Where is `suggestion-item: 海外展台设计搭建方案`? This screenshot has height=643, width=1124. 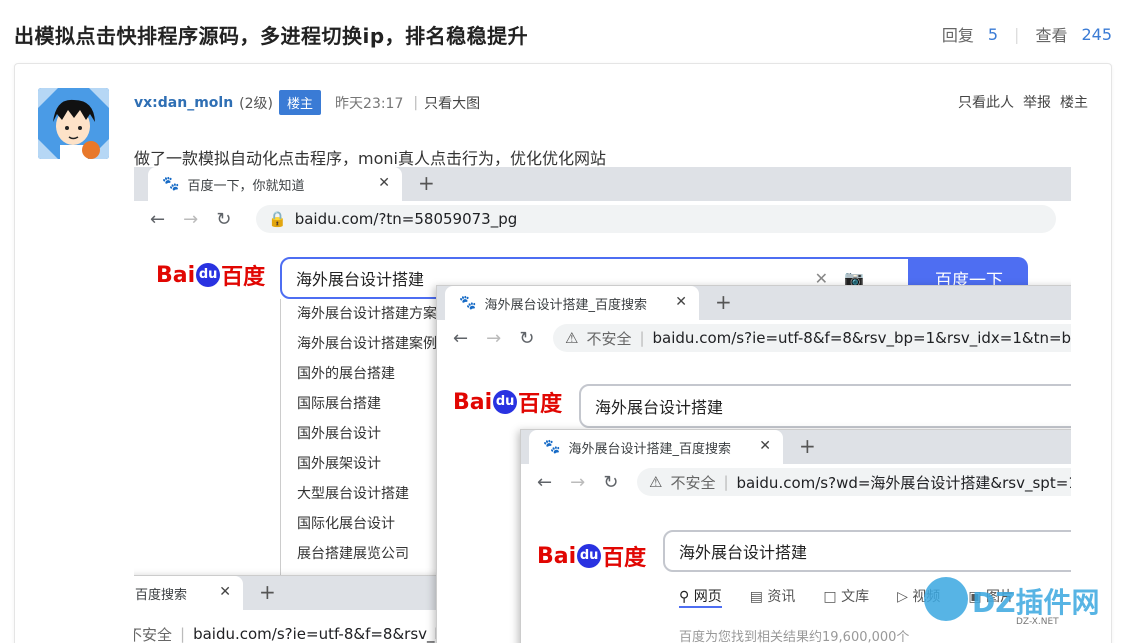 suggestion-item: 海外展台设计搭建方案 is located at coordinates (367, 314).